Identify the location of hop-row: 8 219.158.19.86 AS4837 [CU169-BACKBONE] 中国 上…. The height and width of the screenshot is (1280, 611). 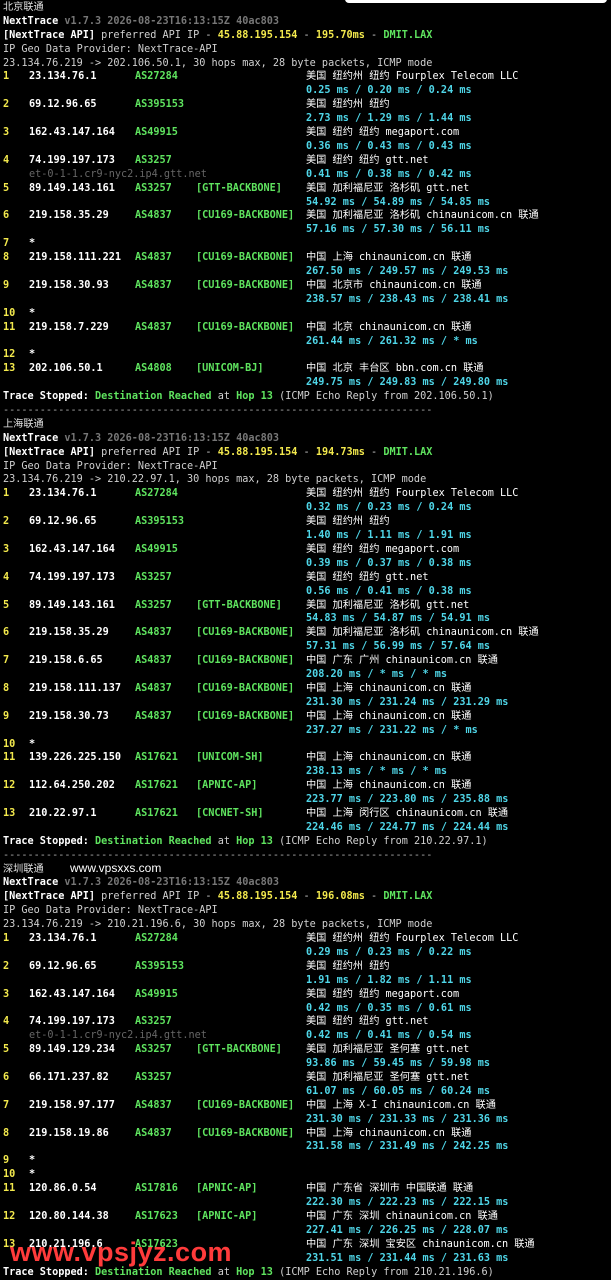
(307, 1141).